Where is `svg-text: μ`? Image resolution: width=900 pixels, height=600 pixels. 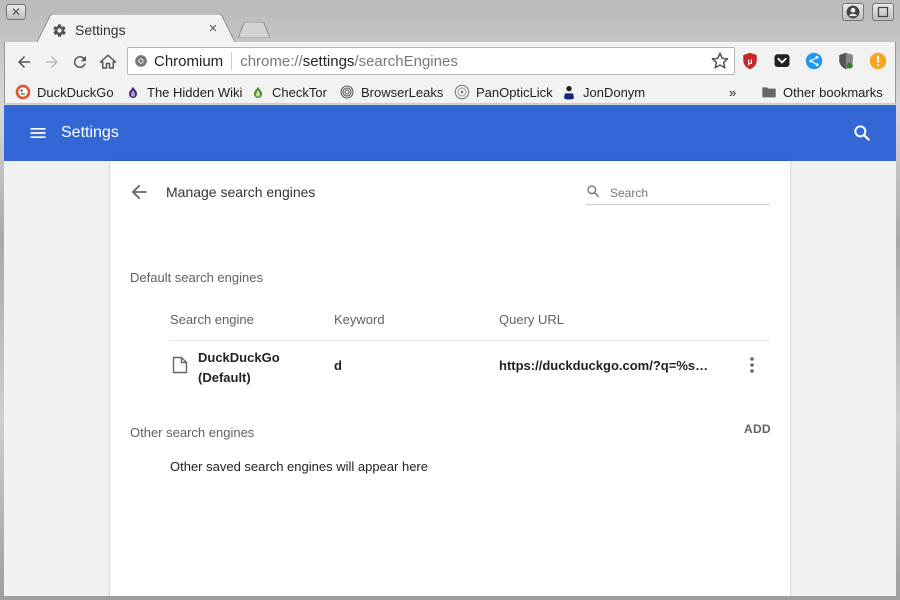
svg-text: μ is located at coordinates (749, 61).